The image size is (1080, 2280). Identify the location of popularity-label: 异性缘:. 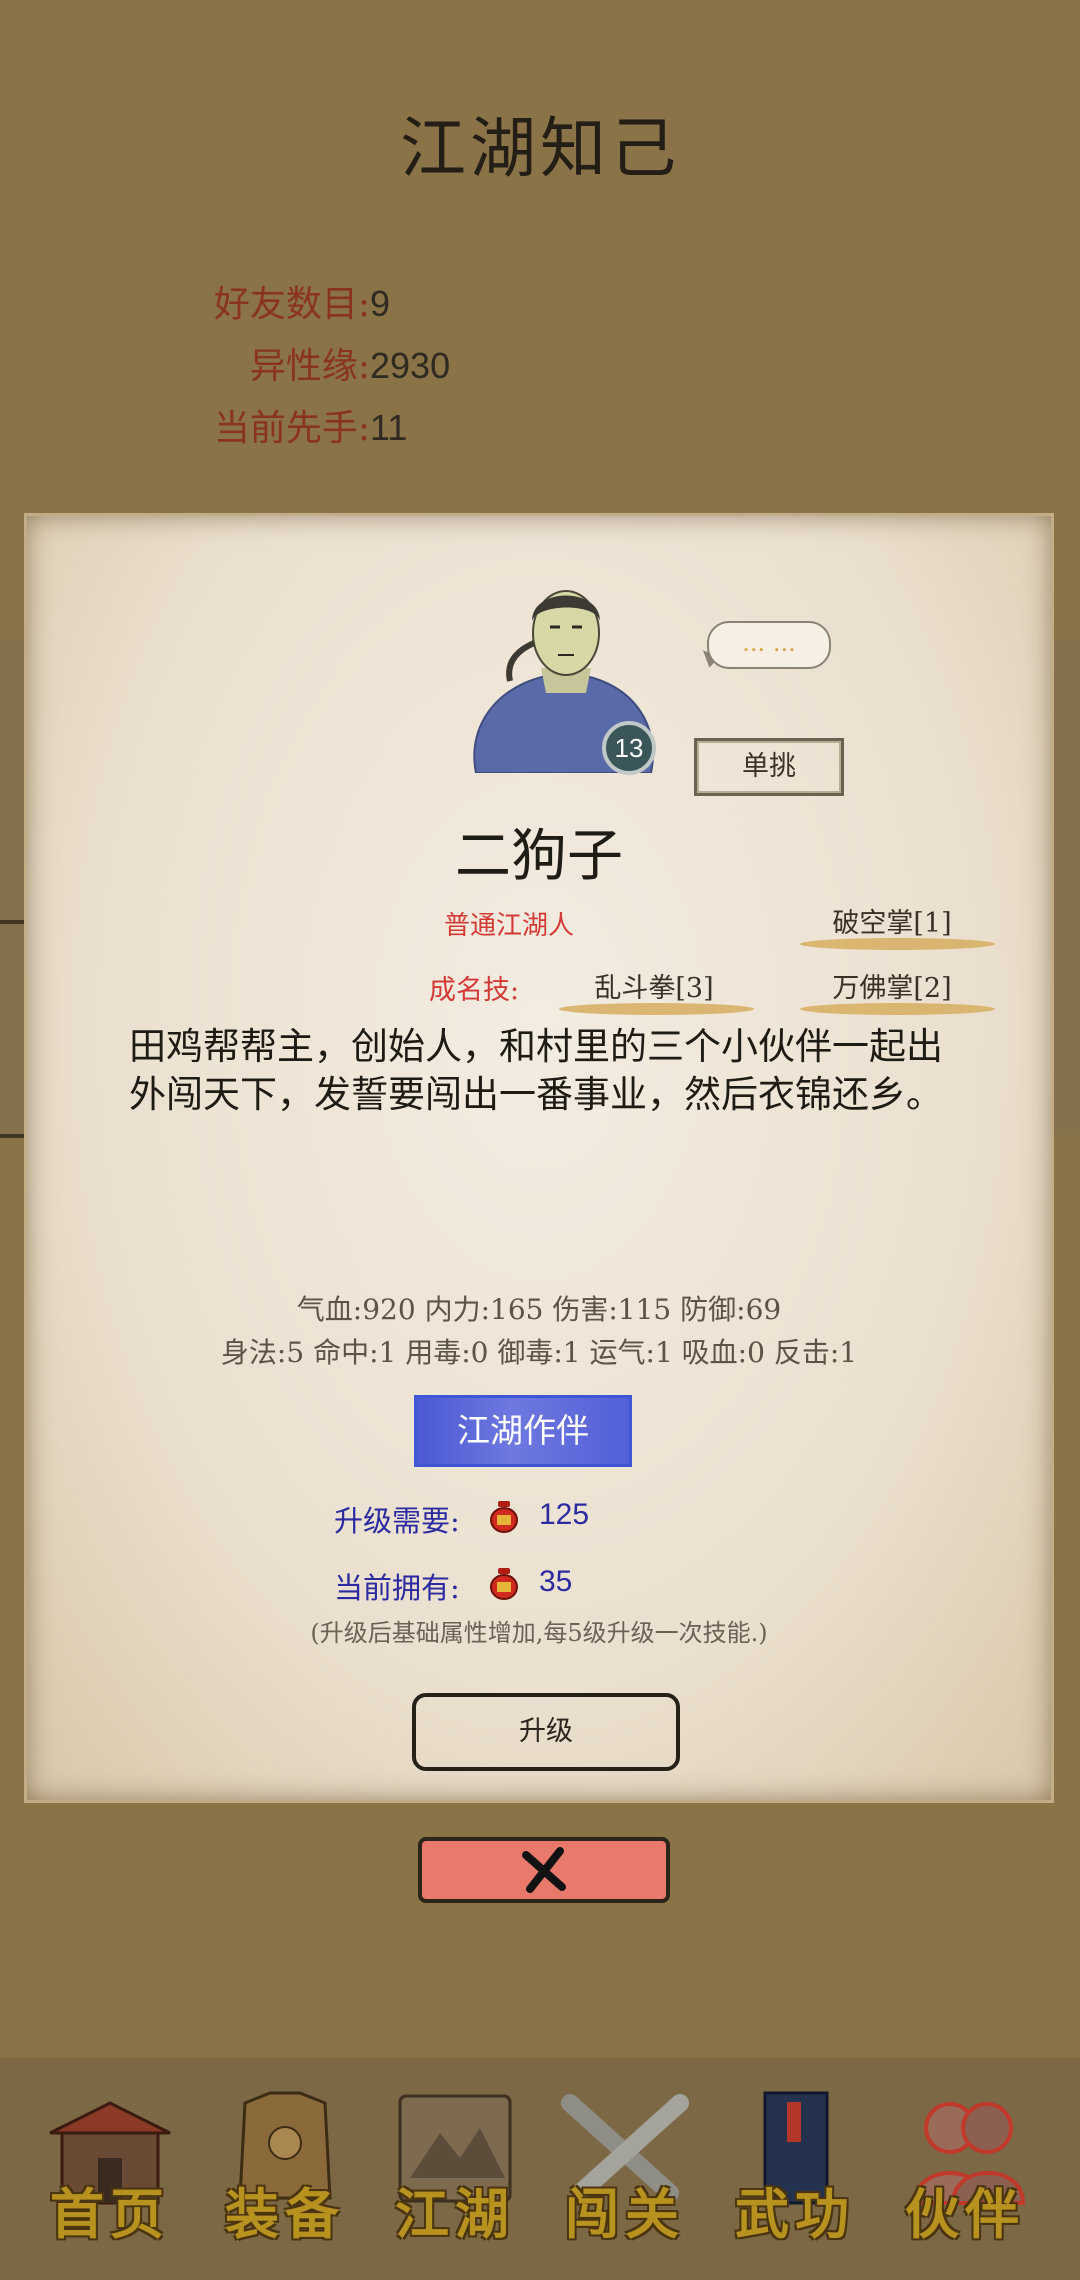
(309, 366).